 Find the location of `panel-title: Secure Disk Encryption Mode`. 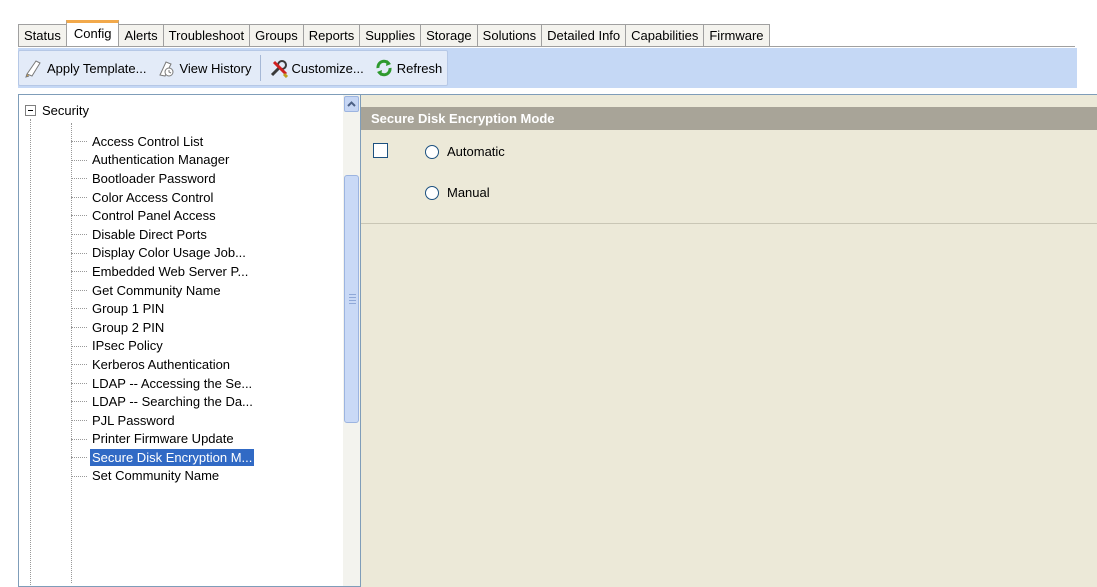

panel-title: Secure Disk Encryption Mode is located at coordinates (729, 118).